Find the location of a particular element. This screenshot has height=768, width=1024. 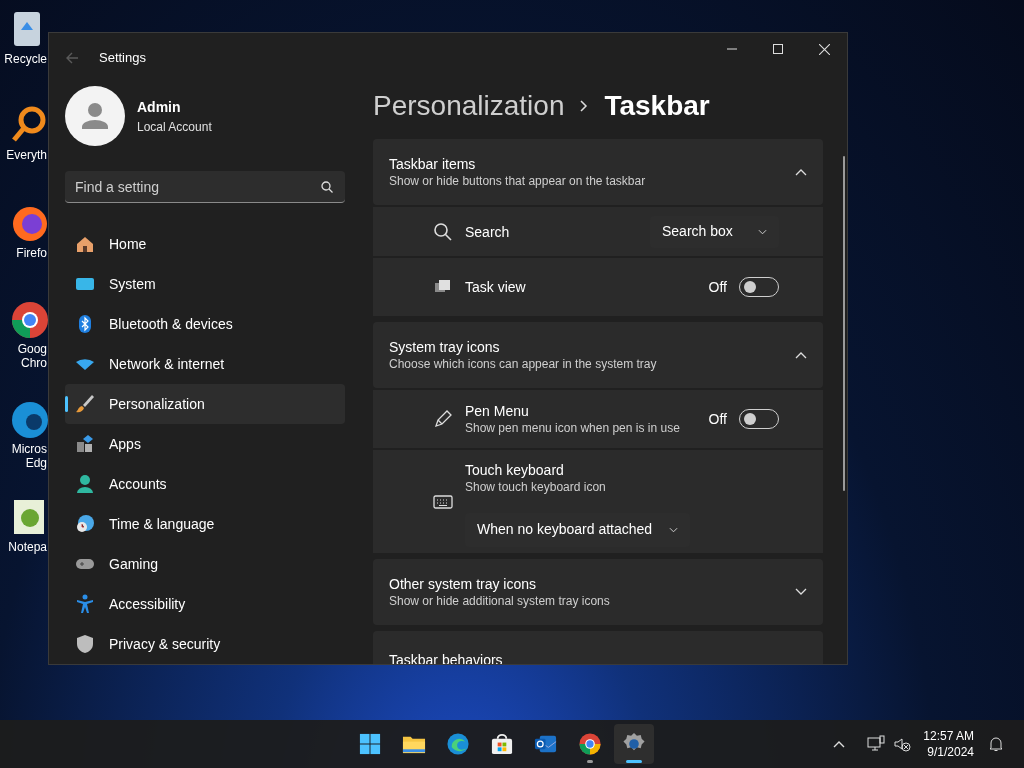

scrollbar-thumb is located at coordinates (844, 323).